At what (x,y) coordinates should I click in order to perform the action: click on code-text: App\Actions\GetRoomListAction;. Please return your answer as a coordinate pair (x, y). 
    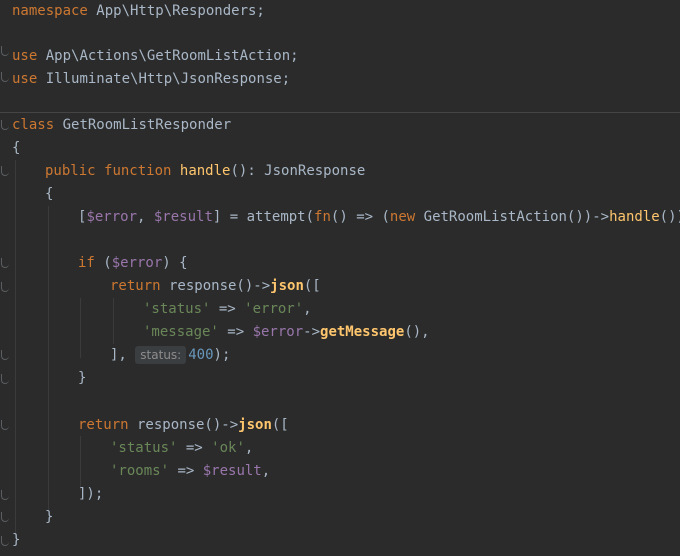
    Looking at the image, I should click on (168, 56).